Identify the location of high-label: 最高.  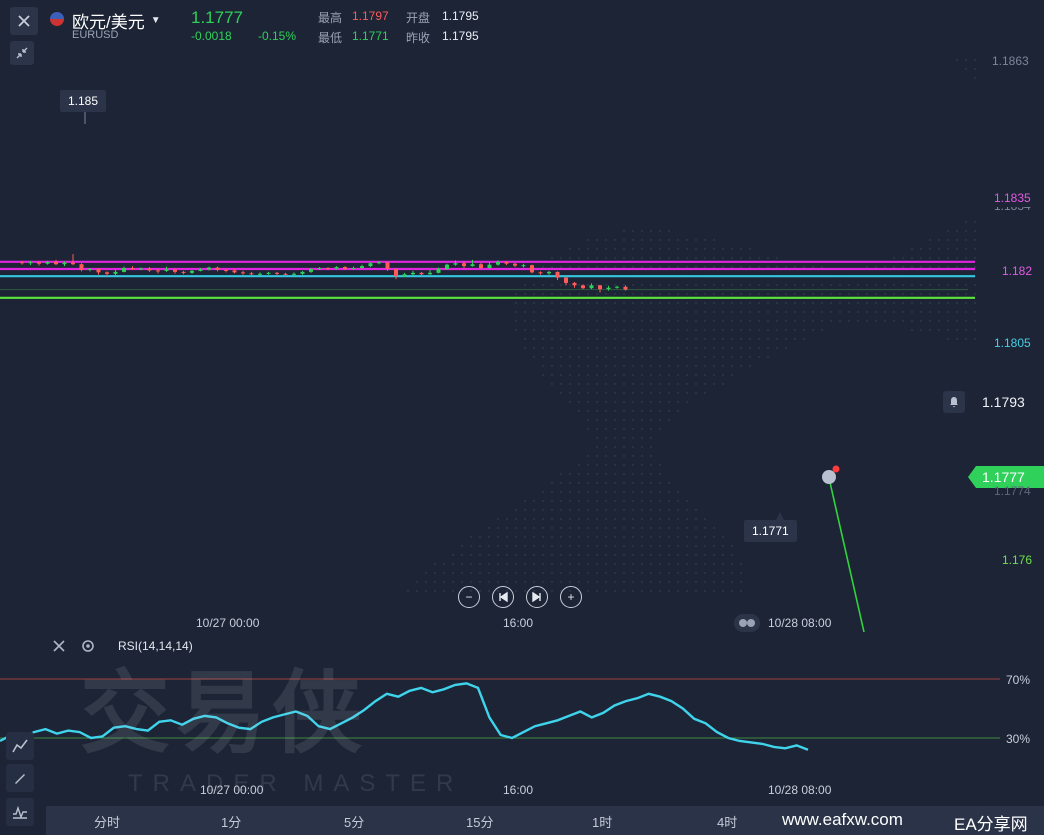
(330, 18).